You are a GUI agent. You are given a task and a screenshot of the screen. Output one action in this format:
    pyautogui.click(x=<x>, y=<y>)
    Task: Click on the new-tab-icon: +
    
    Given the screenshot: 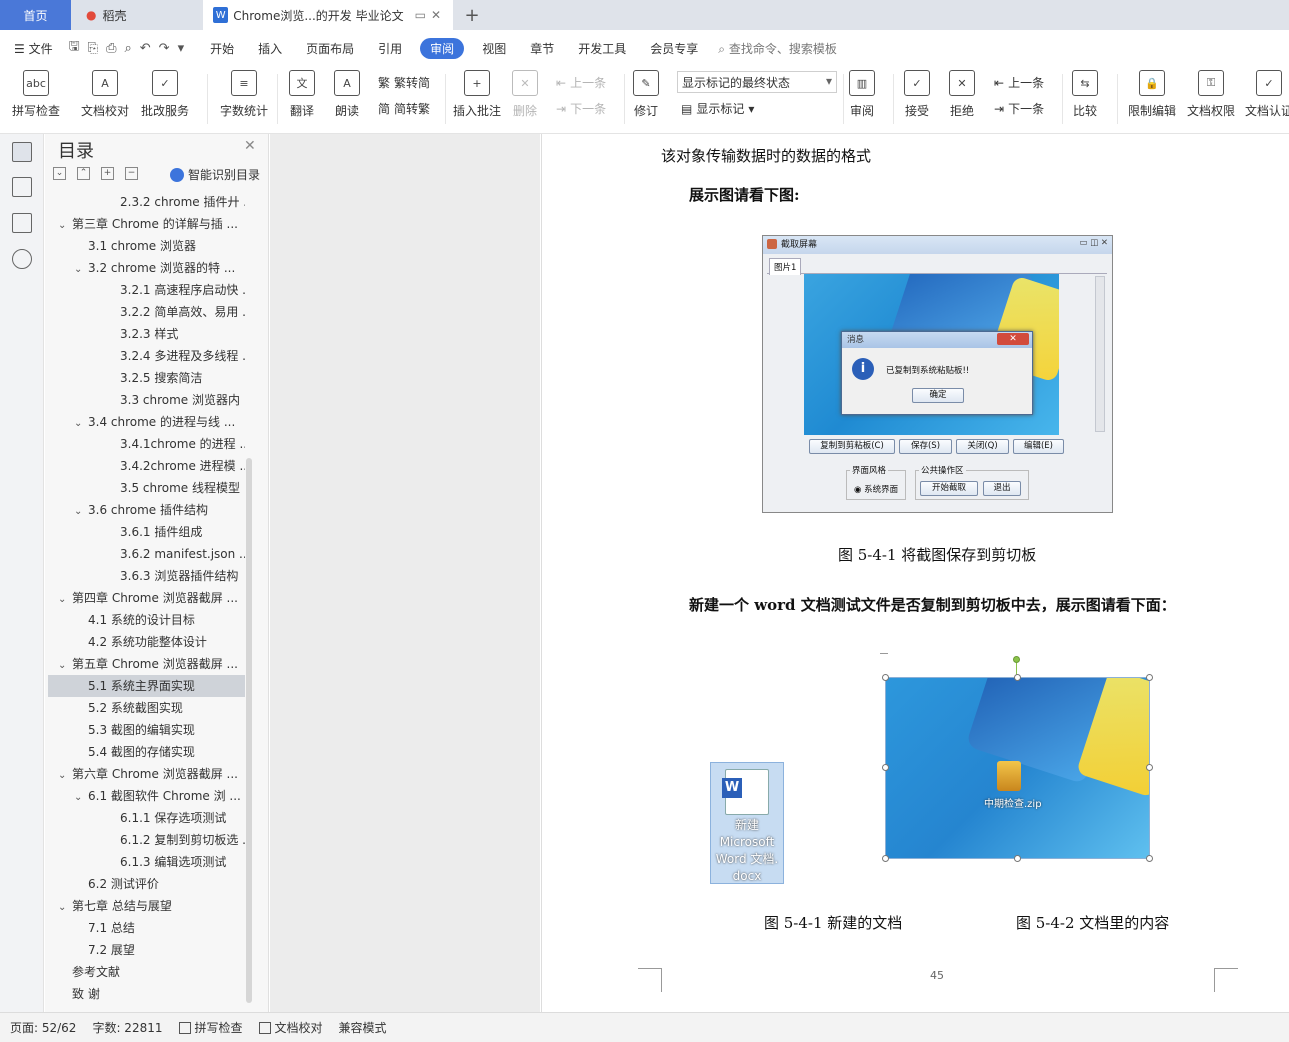 What is the action you would take?
    pyautogui.click(x=472, y=15)
    